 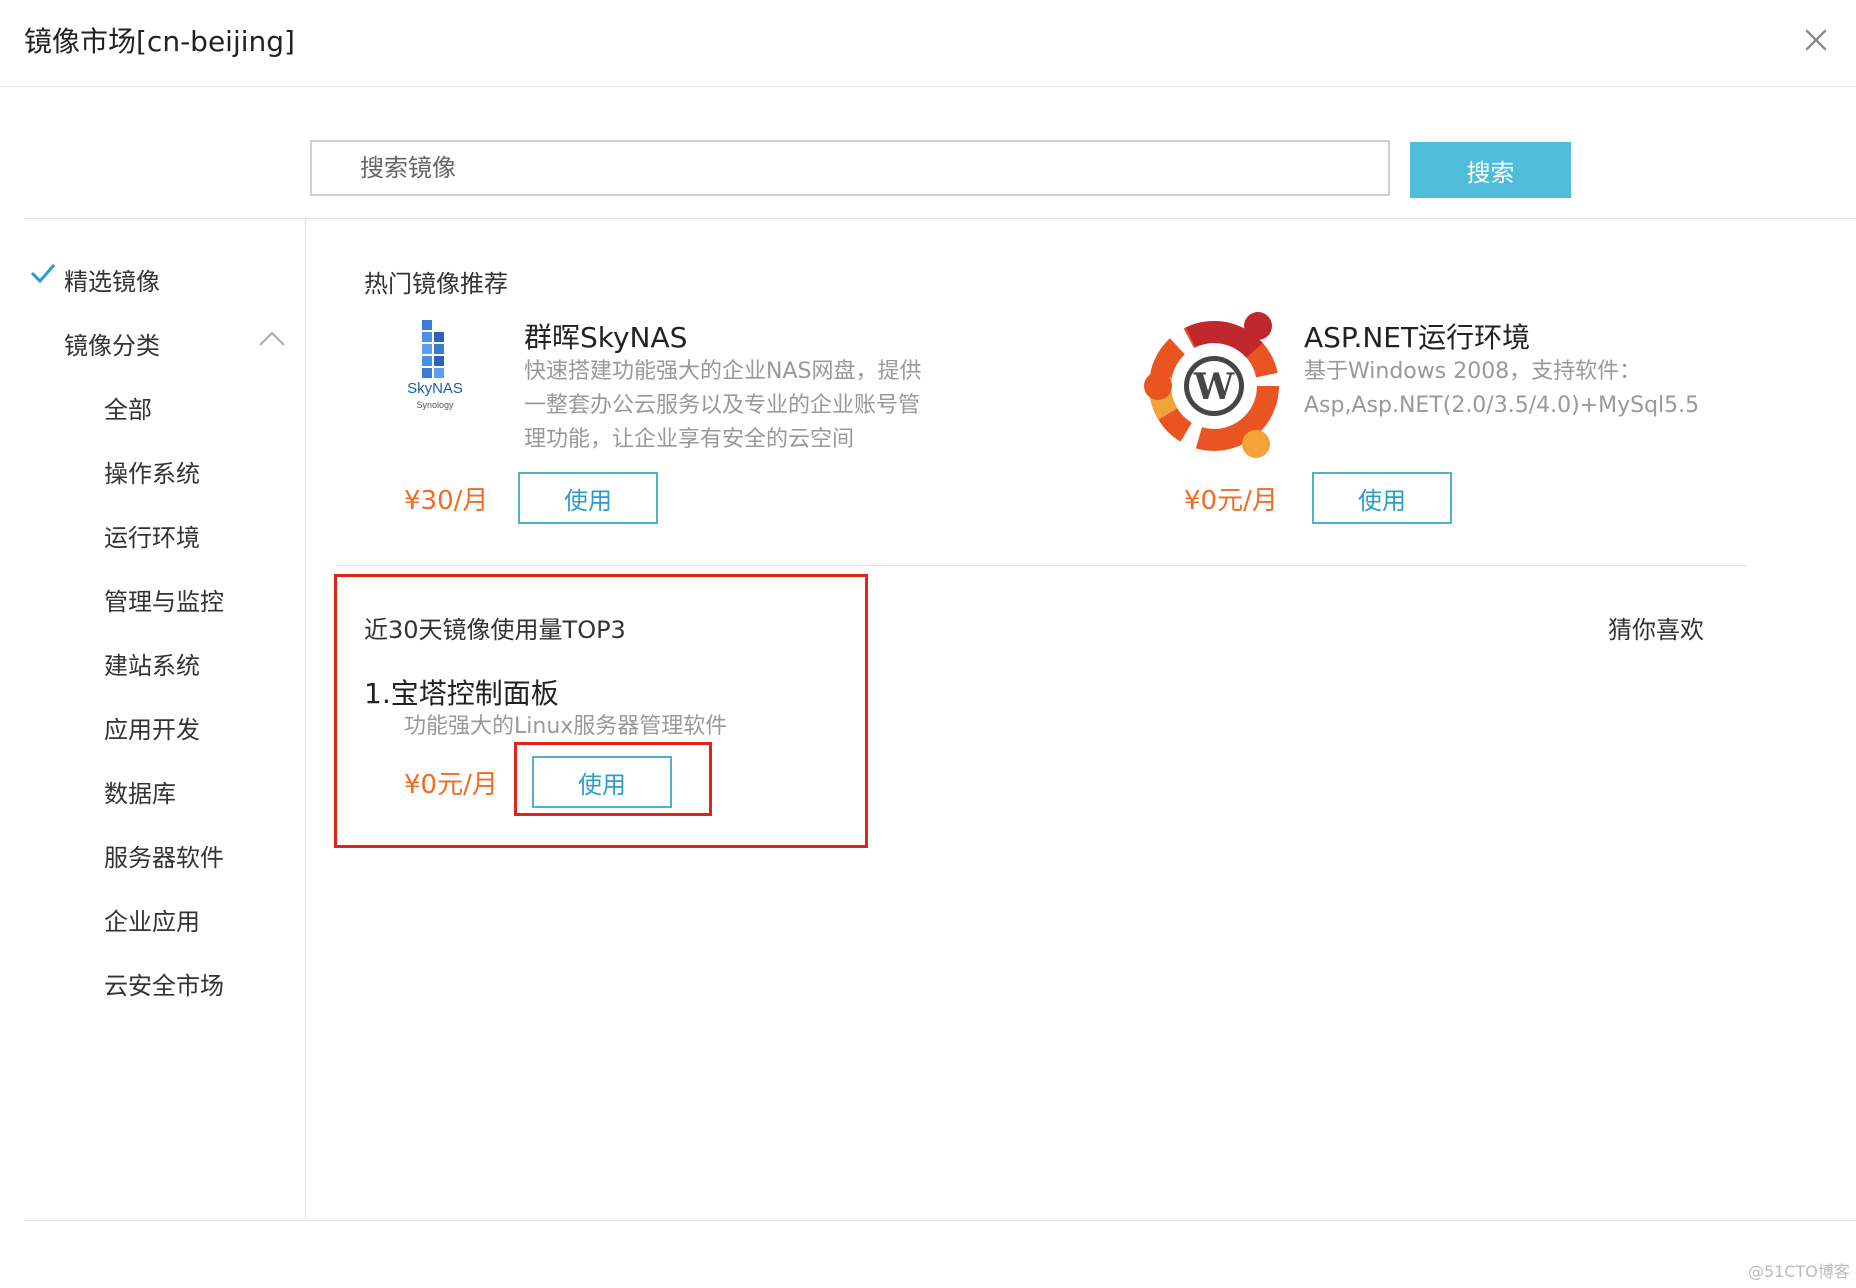 What do you see at coordinates (164, 599) in the screenshot?
I see `sidebar-item-monitoring: 管理与监控` at bounding box center [164, 599].